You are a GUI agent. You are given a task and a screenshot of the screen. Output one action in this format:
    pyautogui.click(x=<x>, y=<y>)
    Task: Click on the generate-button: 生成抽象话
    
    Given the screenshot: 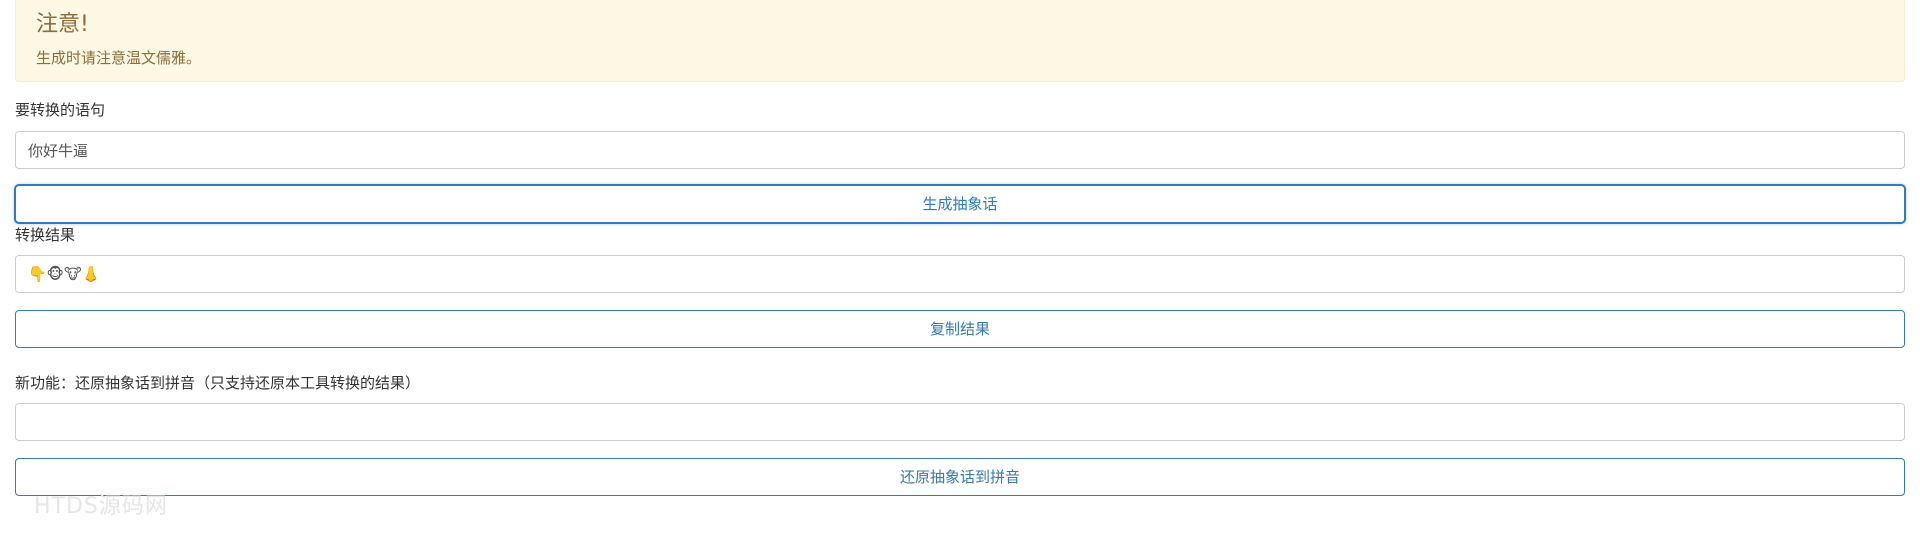 What is the action you would take?
    pyautogui.click(x=960, y=204)
    